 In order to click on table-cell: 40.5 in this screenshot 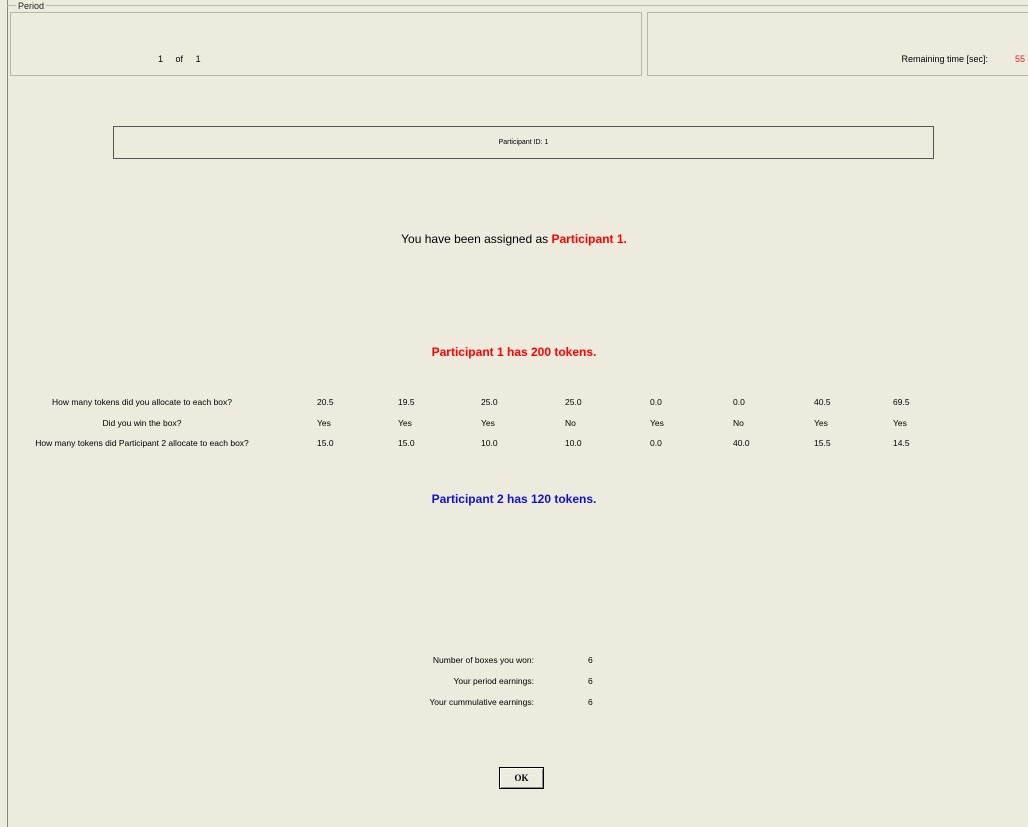, I will do `click(822, 402)`.